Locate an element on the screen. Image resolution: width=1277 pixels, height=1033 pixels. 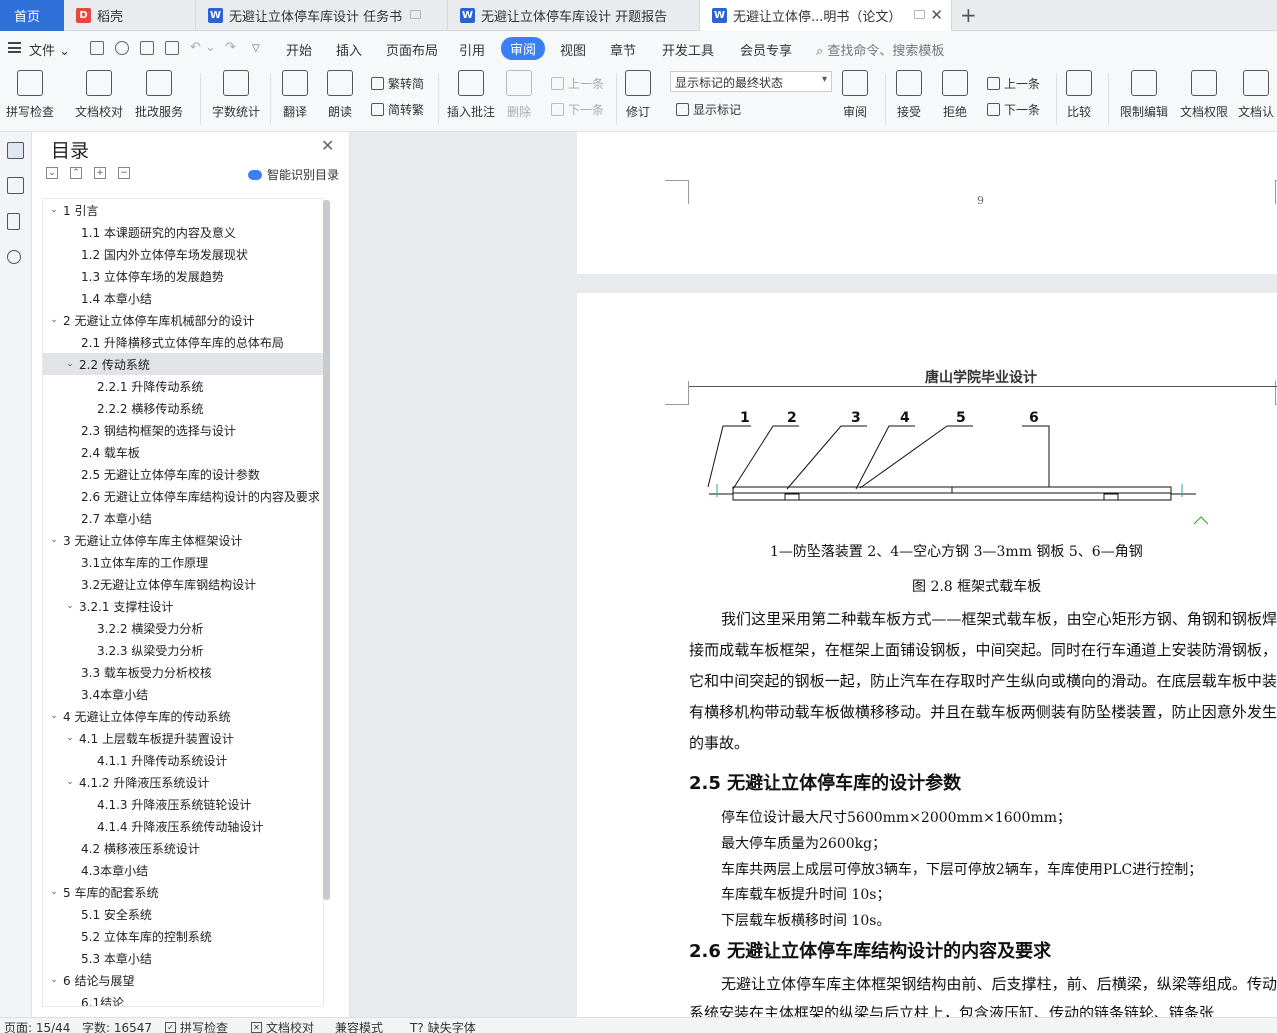
status-spell-check: ✓ 拼写检查 is located at coordinates (196, 1026).